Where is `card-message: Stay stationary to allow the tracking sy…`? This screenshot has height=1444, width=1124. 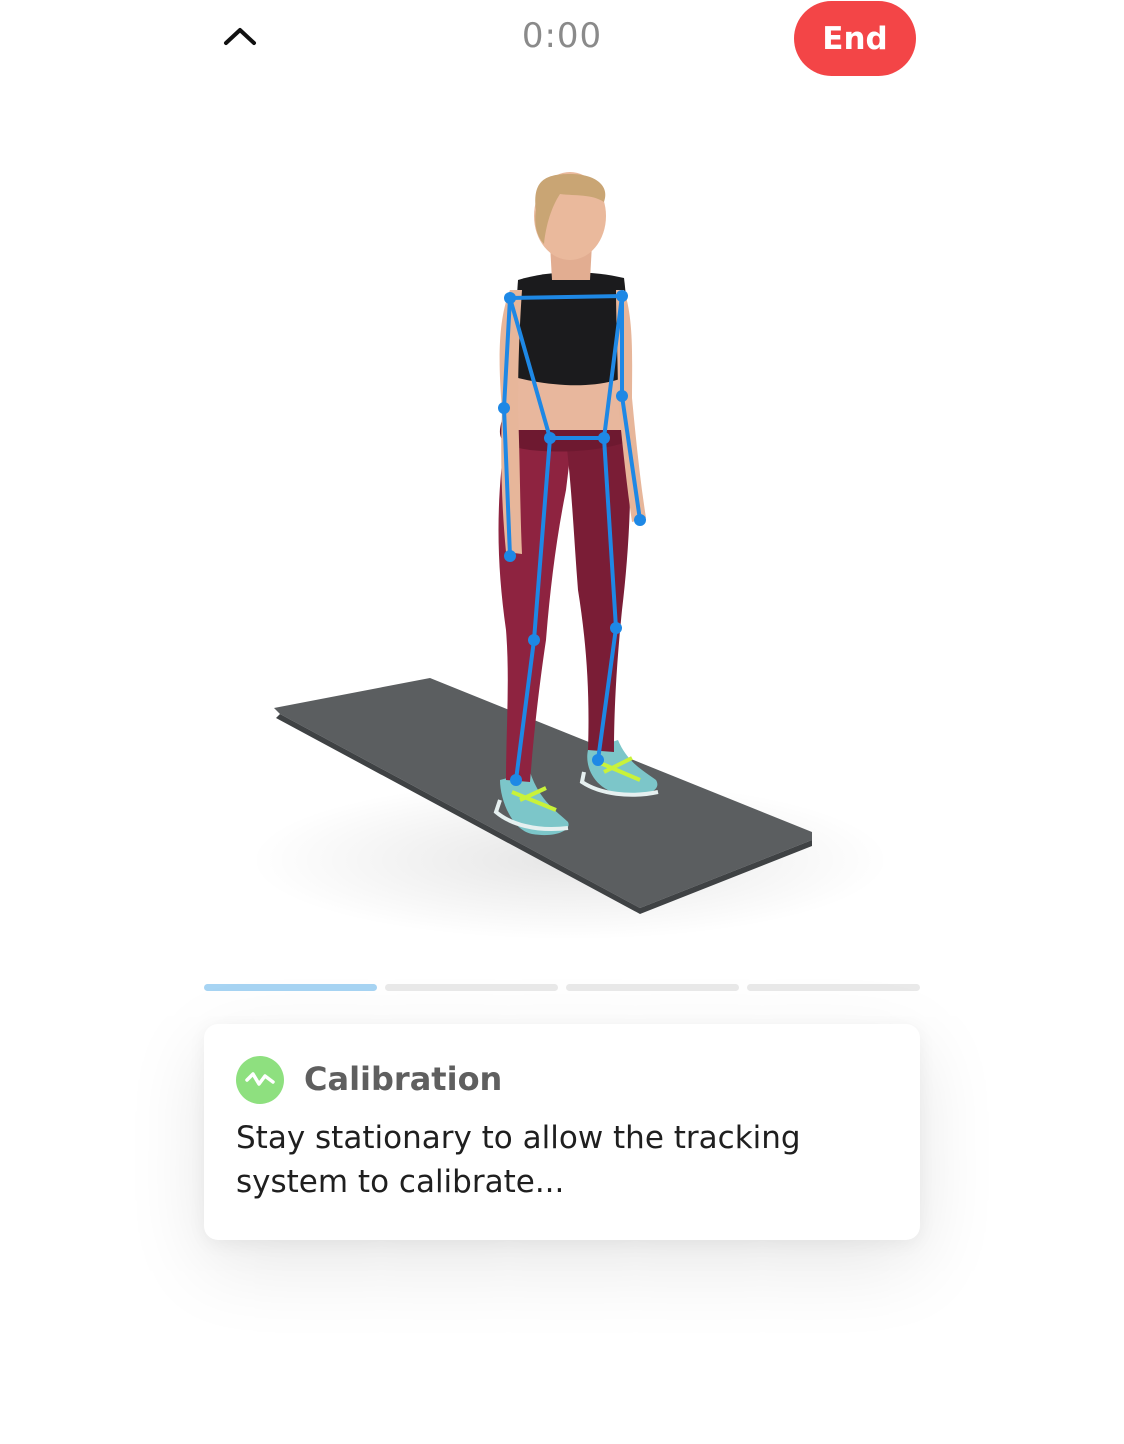 card-message: Stay stationary to allow the tracking sy… is located at coordinates (518, 1160).